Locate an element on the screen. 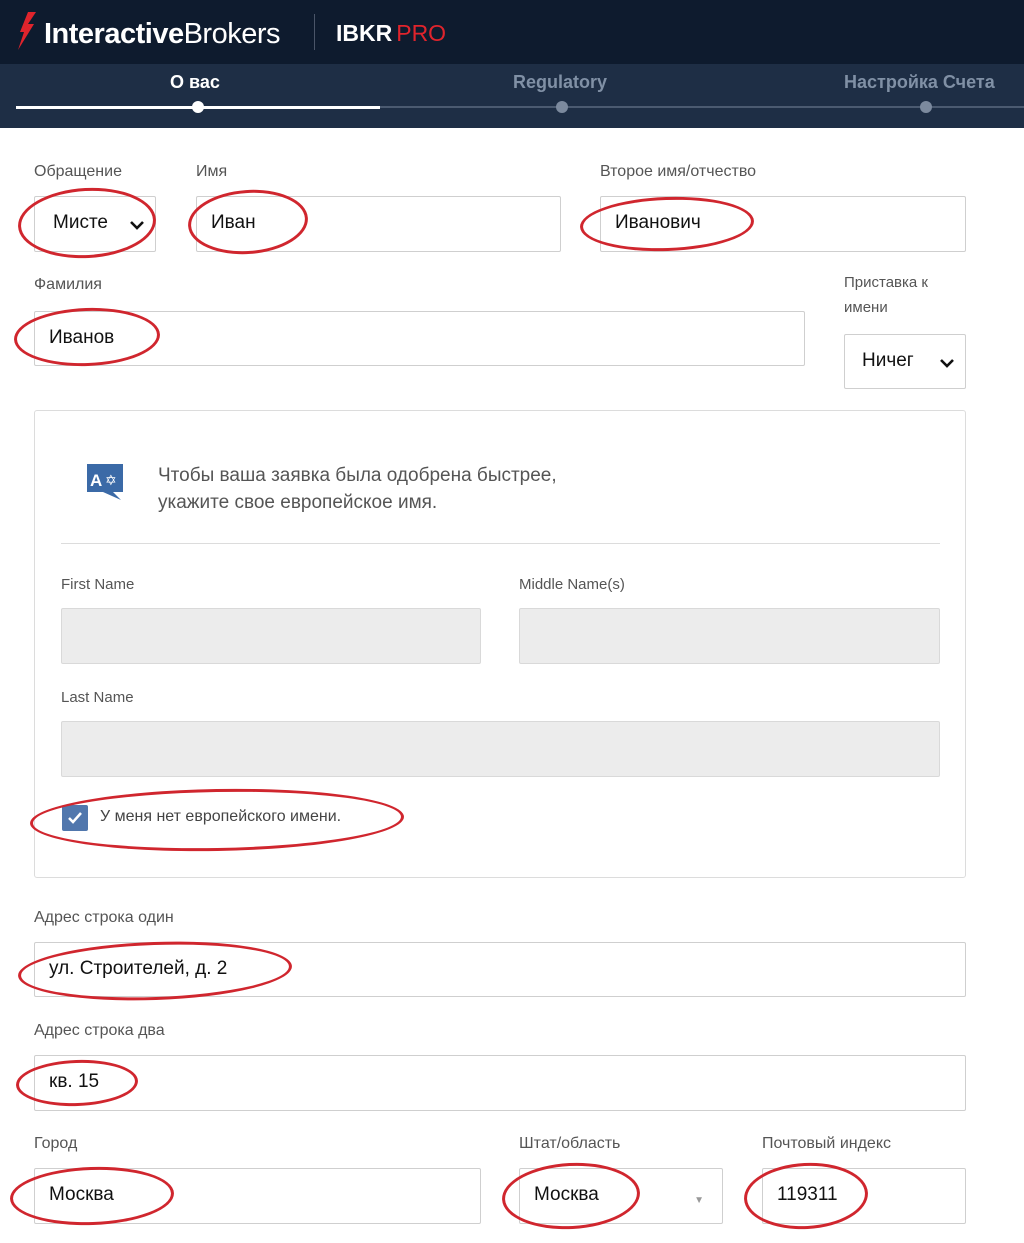 The image size is (1024, 1243). postal-code-label: Почтовый индекс is located at coordinates (826, 1143).